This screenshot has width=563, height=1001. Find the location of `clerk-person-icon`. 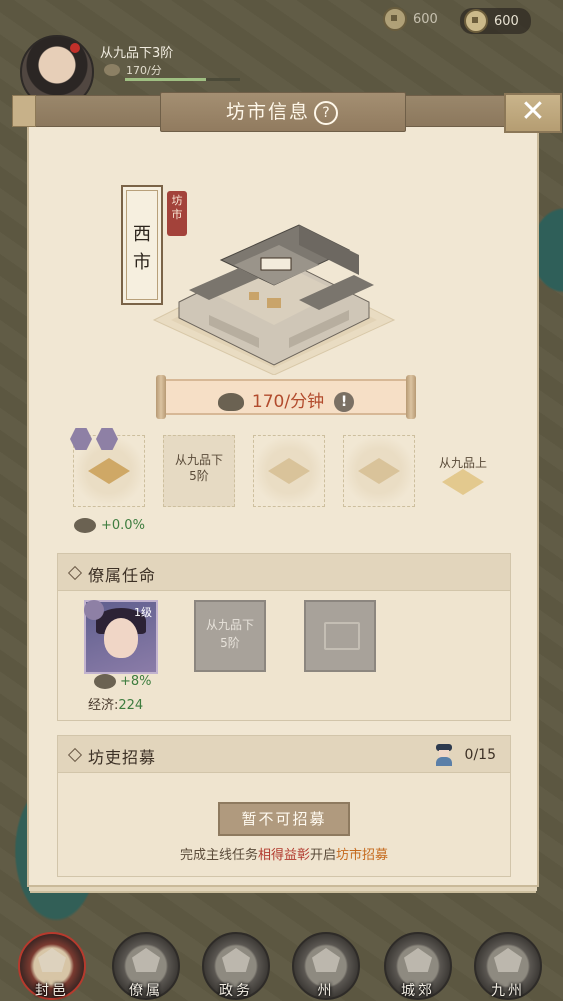

clerk-person-icon is located at coordinates (444, 755).